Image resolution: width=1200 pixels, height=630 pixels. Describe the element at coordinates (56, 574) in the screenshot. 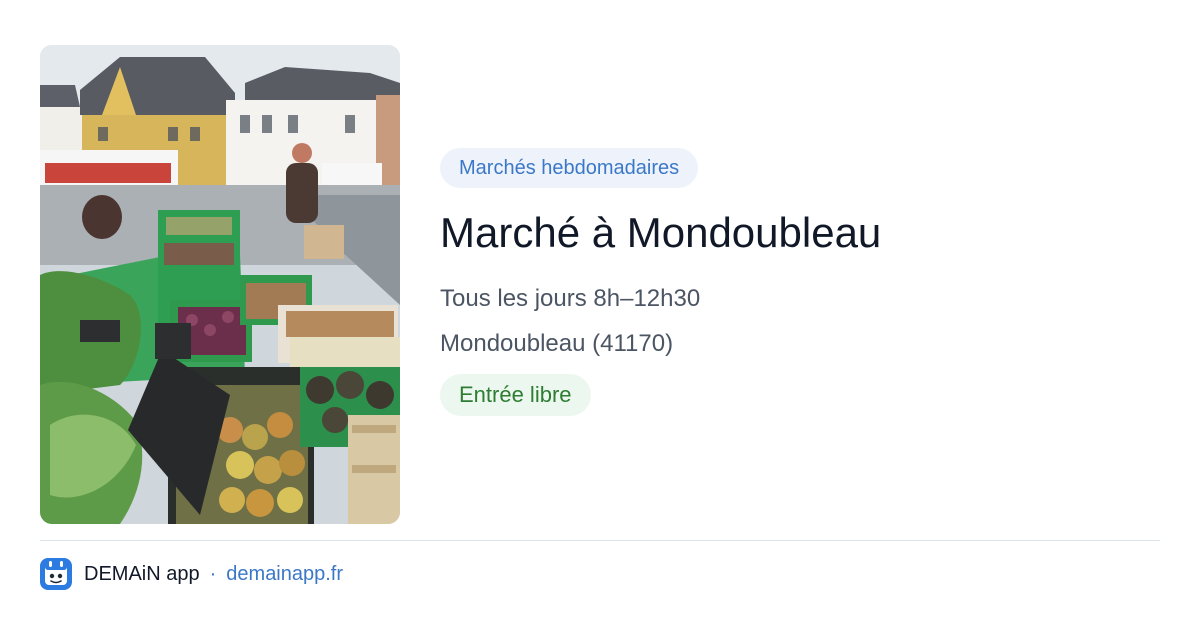

I see `demain-logo-icon` at that location.